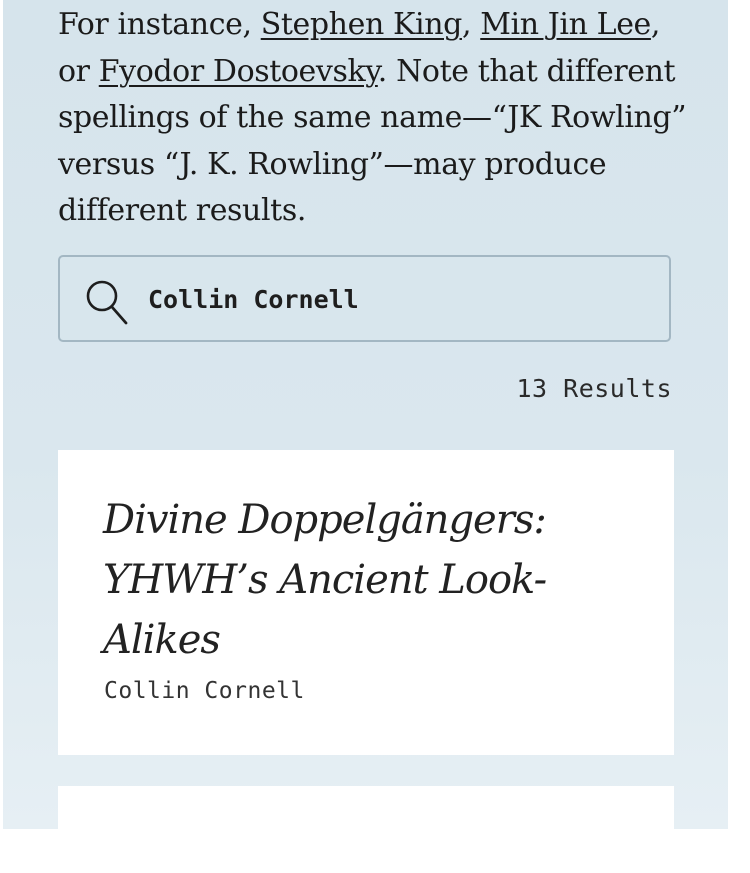  What do you see at coordinates (204, 691) in the screenshot?
I see `result-author: Collin Cornell` at bounding box center [204, 691].